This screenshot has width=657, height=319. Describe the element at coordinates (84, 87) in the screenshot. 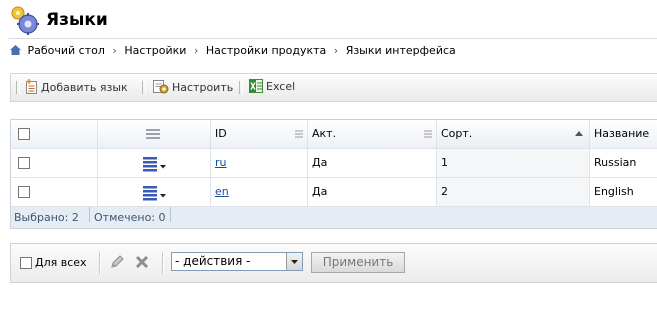

I see `add-language-label: Добавить язык` at that location.